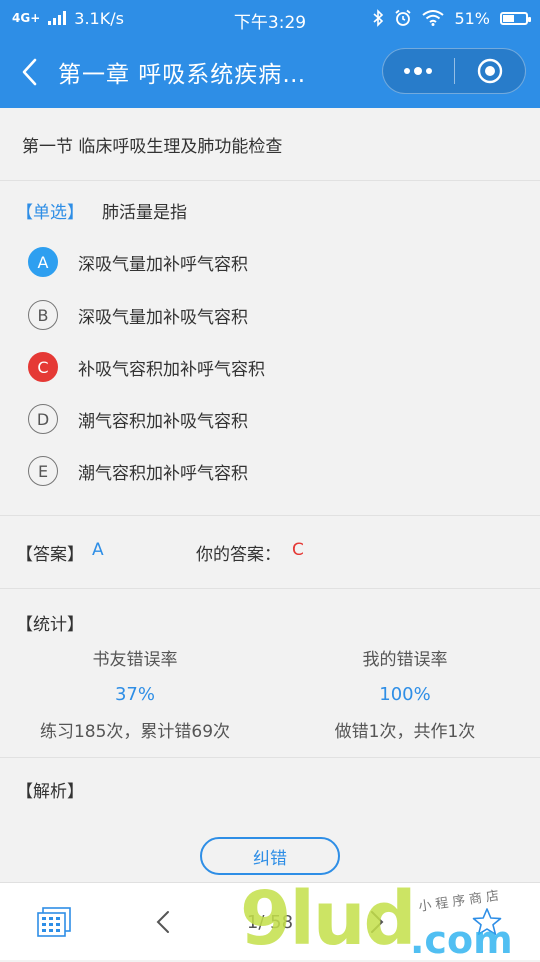 The image size is (540, 962). Describe the element at coordinates (163, 473) in the screenshot. I see `option-text: 潮气容积加补呼气容积` at that location.